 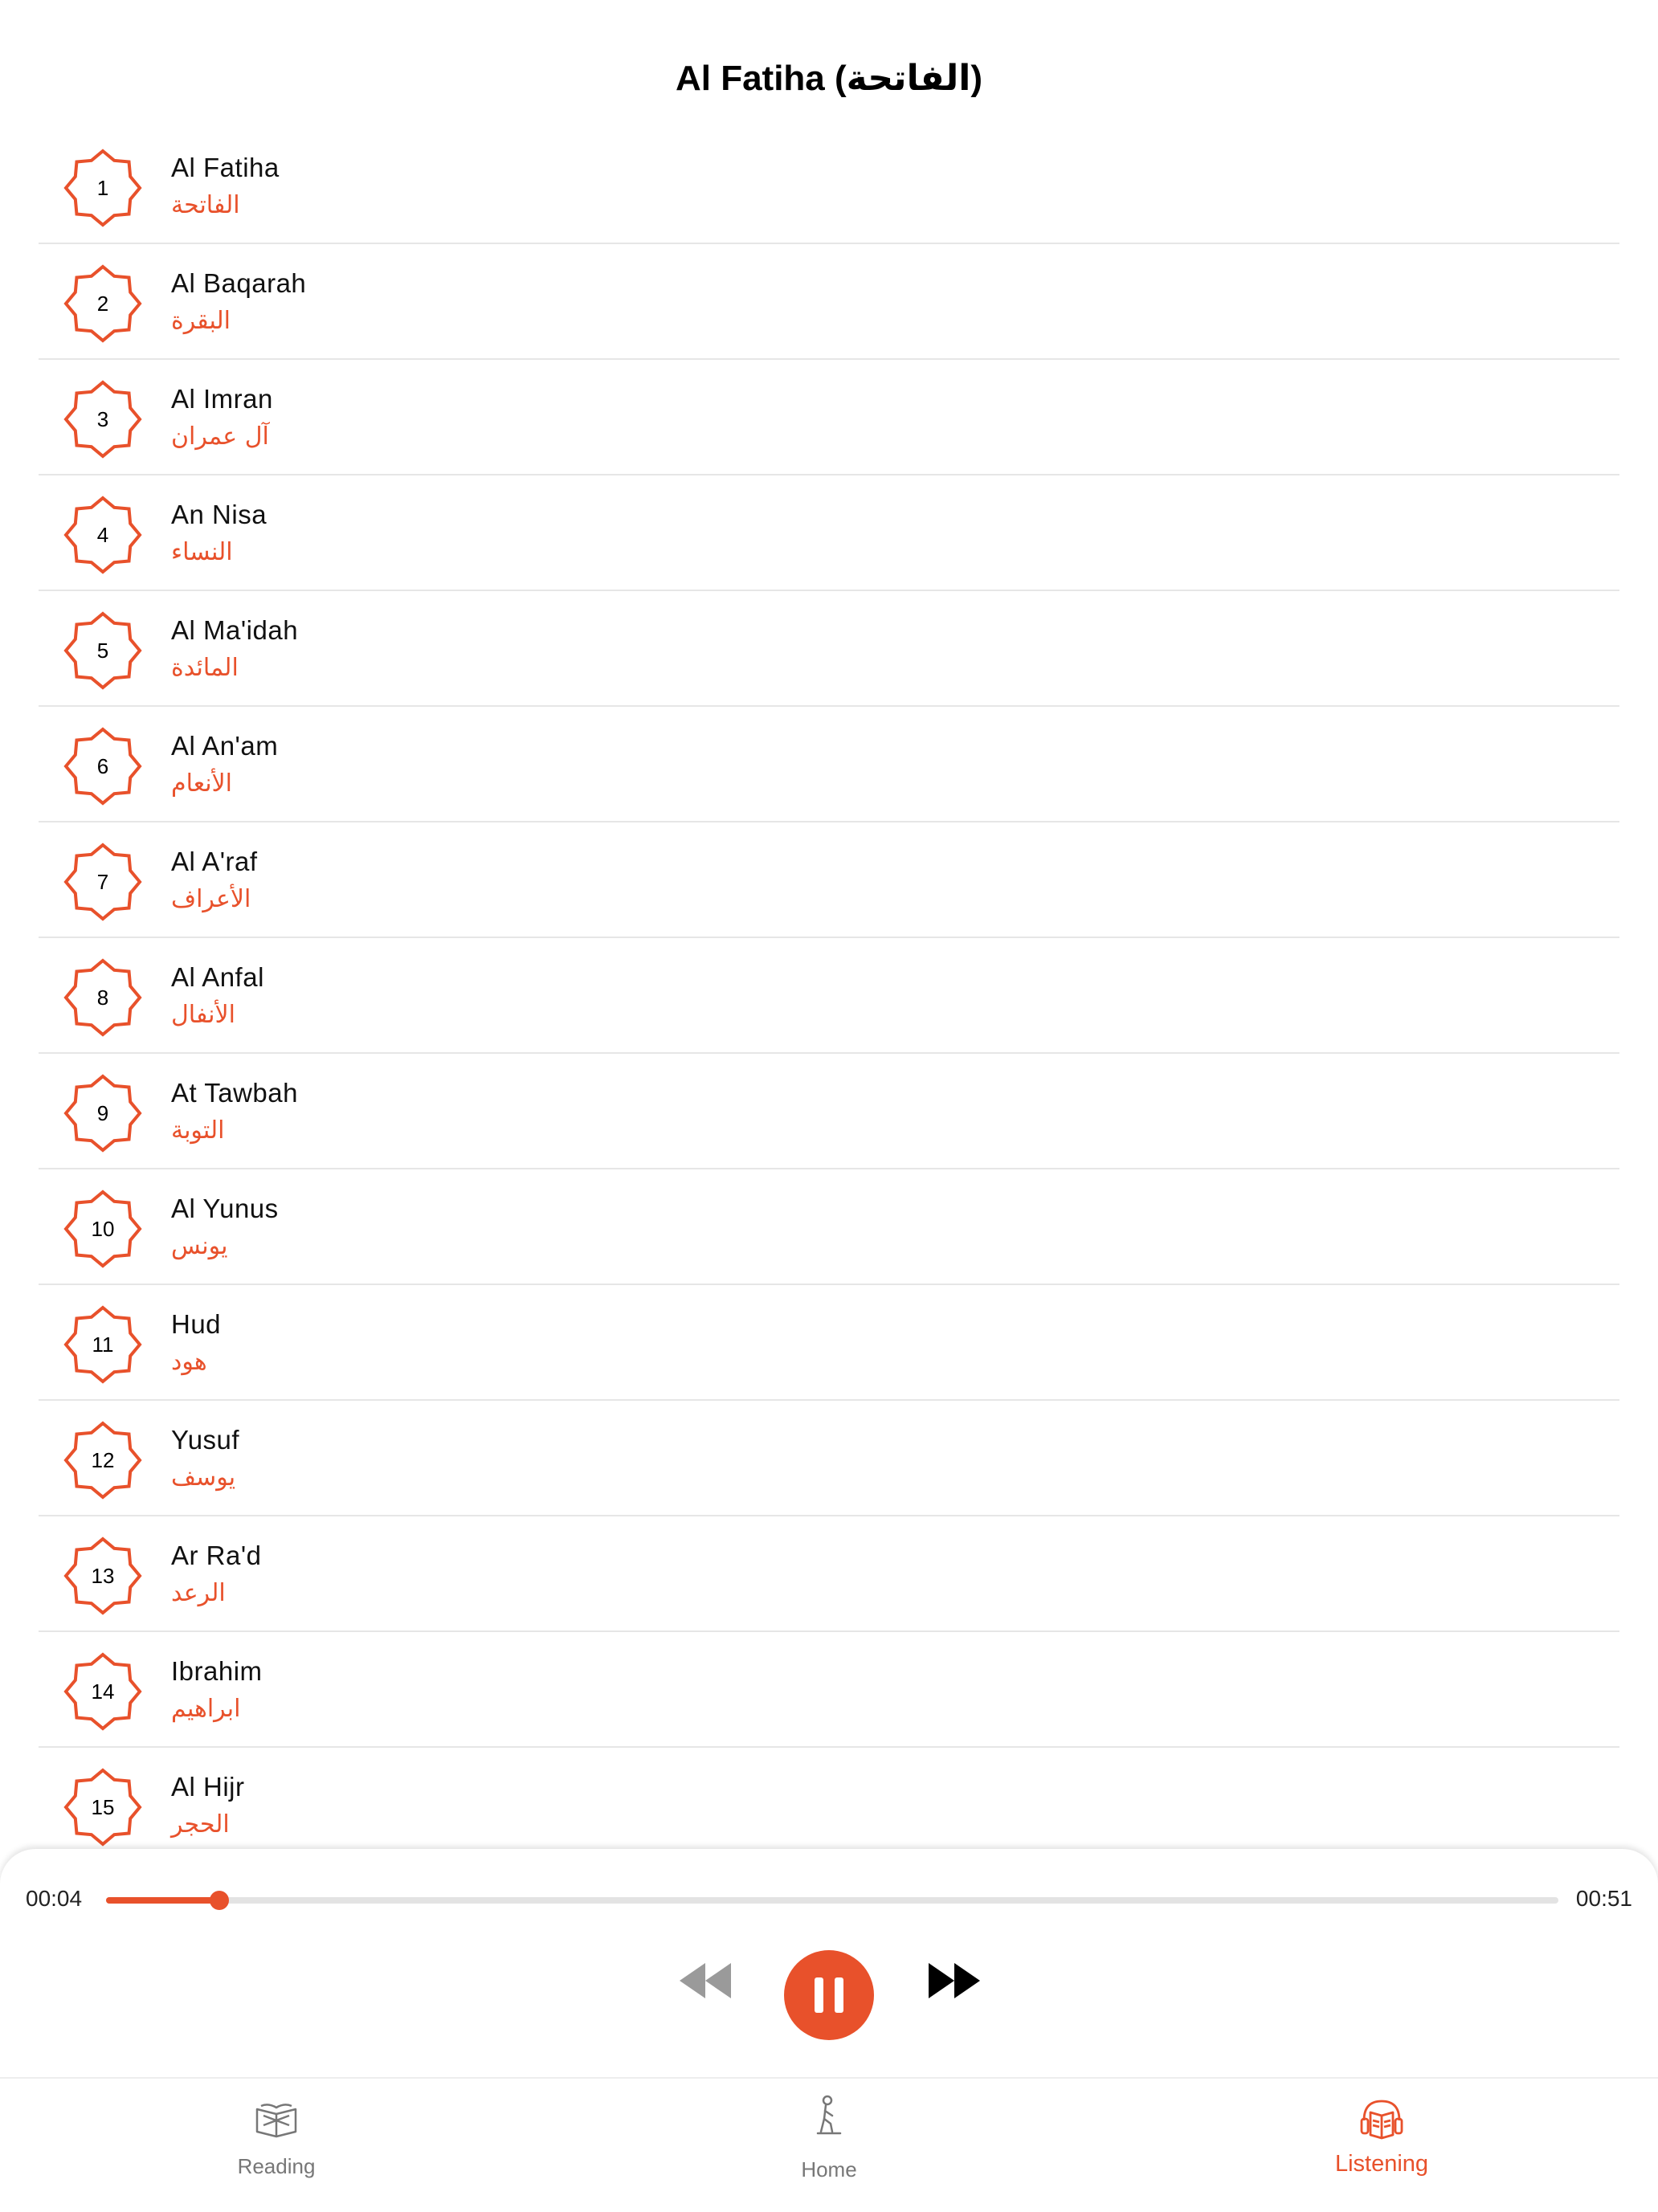 I want to click on surah-row: 8 Al Anfal الأنفال, so click(x=829, y=996).